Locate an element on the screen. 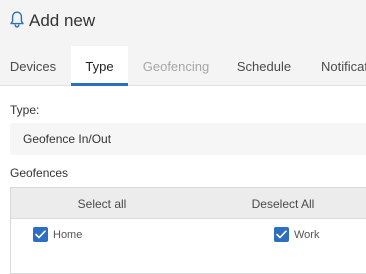 Image resolution: width=366 pixels, height=274 pixels. bell-icon is located at coordinates (17, 19).